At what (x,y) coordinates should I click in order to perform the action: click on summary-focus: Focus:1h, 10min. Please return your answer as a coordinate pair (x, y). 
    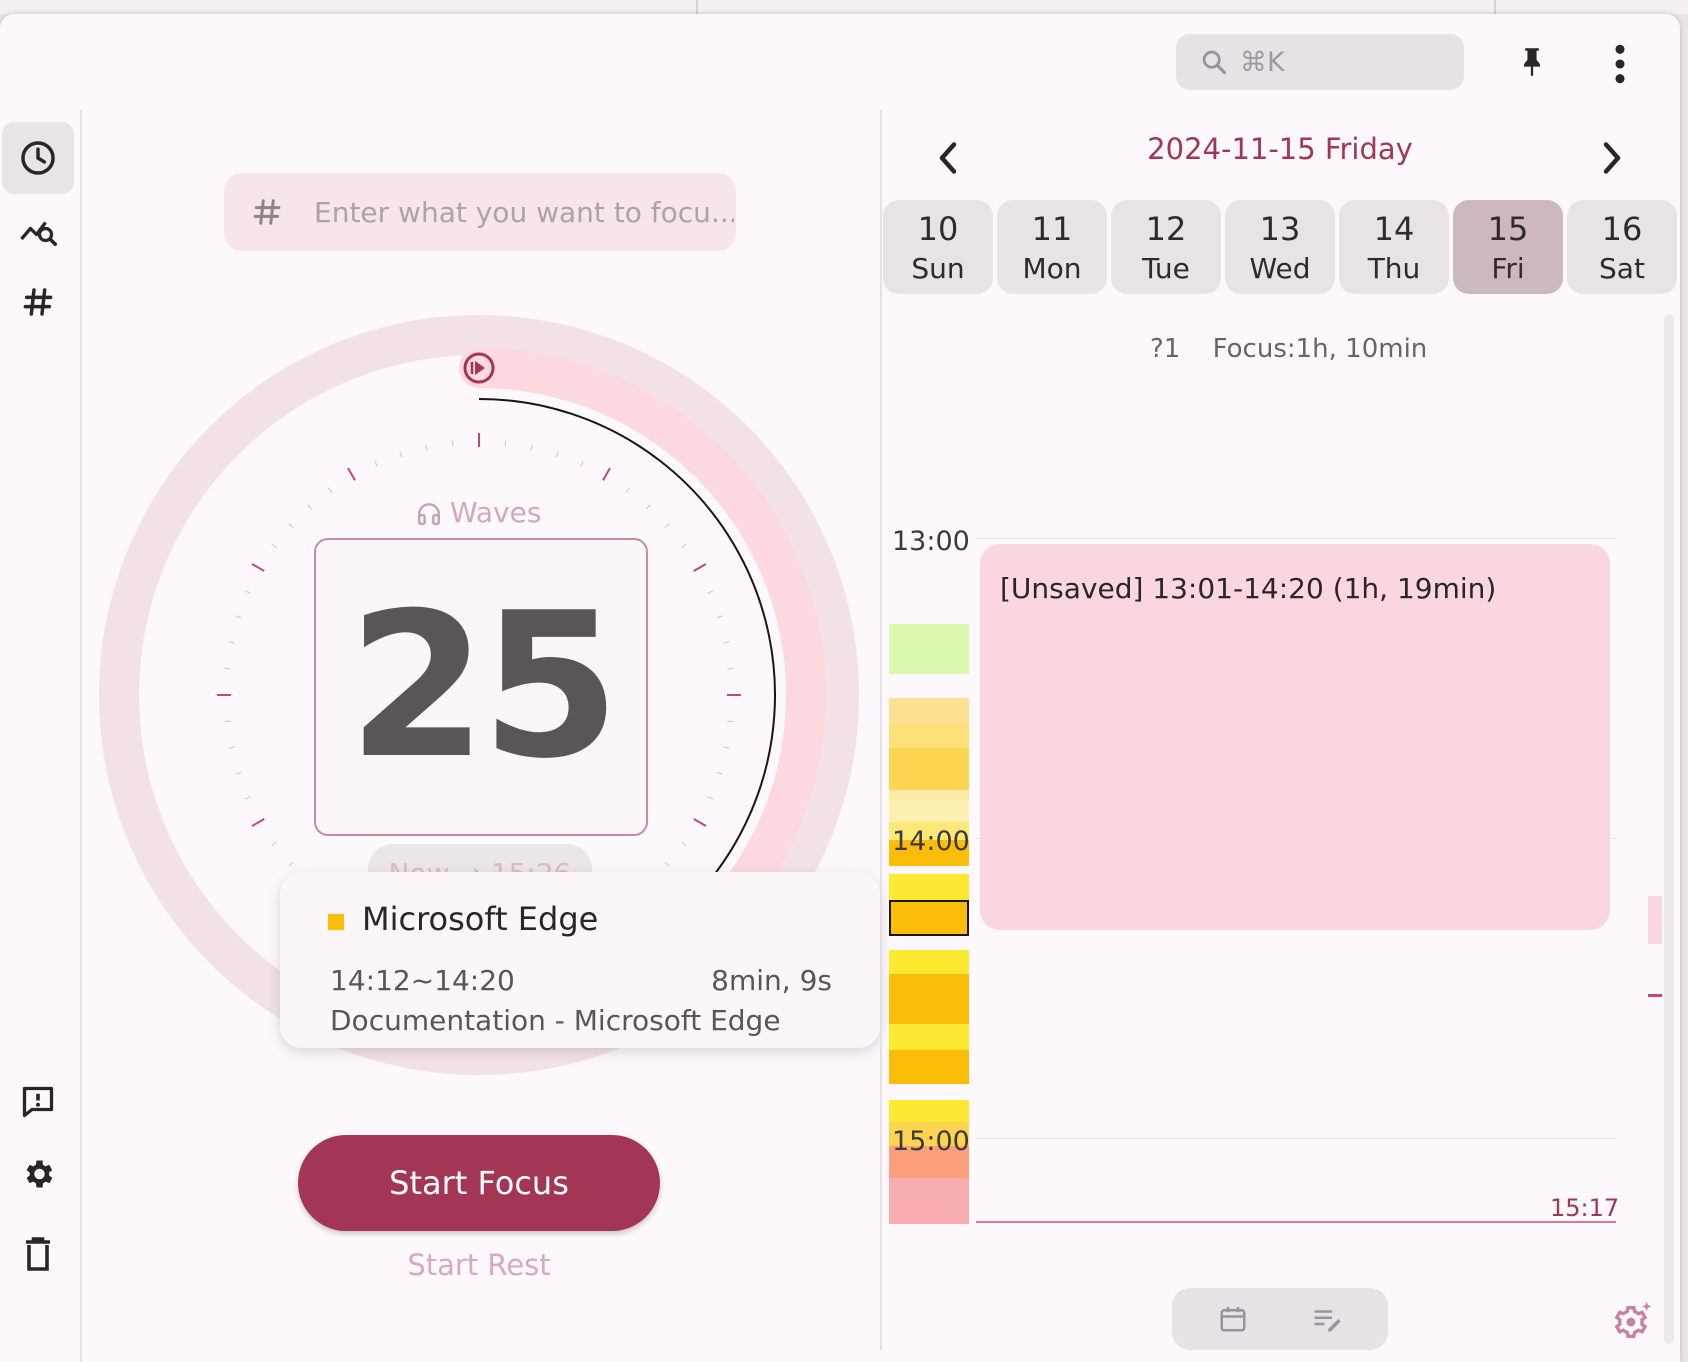
    Looking at the image, I should click on (1320, 349).